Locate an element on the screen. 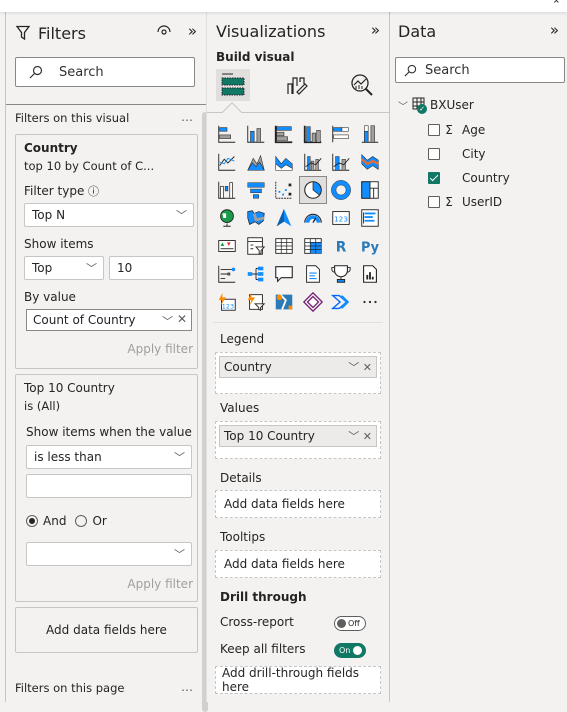  power-apps-card-icon: 123 is located at coordinates (227, 302).